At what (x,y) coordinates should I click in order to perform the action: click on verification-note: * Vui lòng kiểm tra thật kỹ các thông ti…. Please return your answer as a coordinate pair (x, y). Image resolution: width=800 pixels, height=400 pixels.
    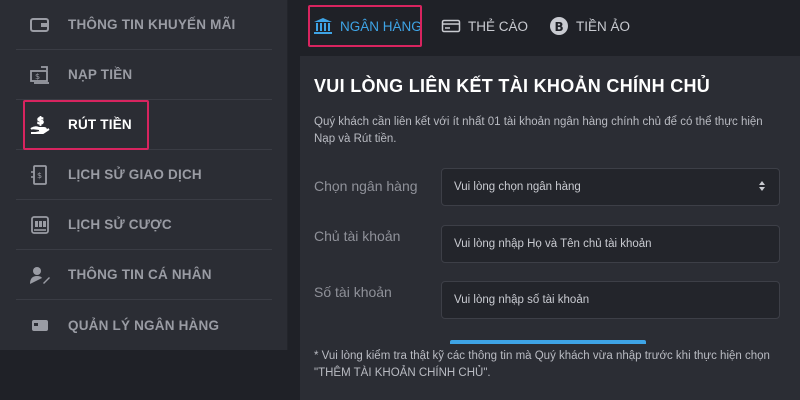
    Looking at the image, I should click on (542, 364).